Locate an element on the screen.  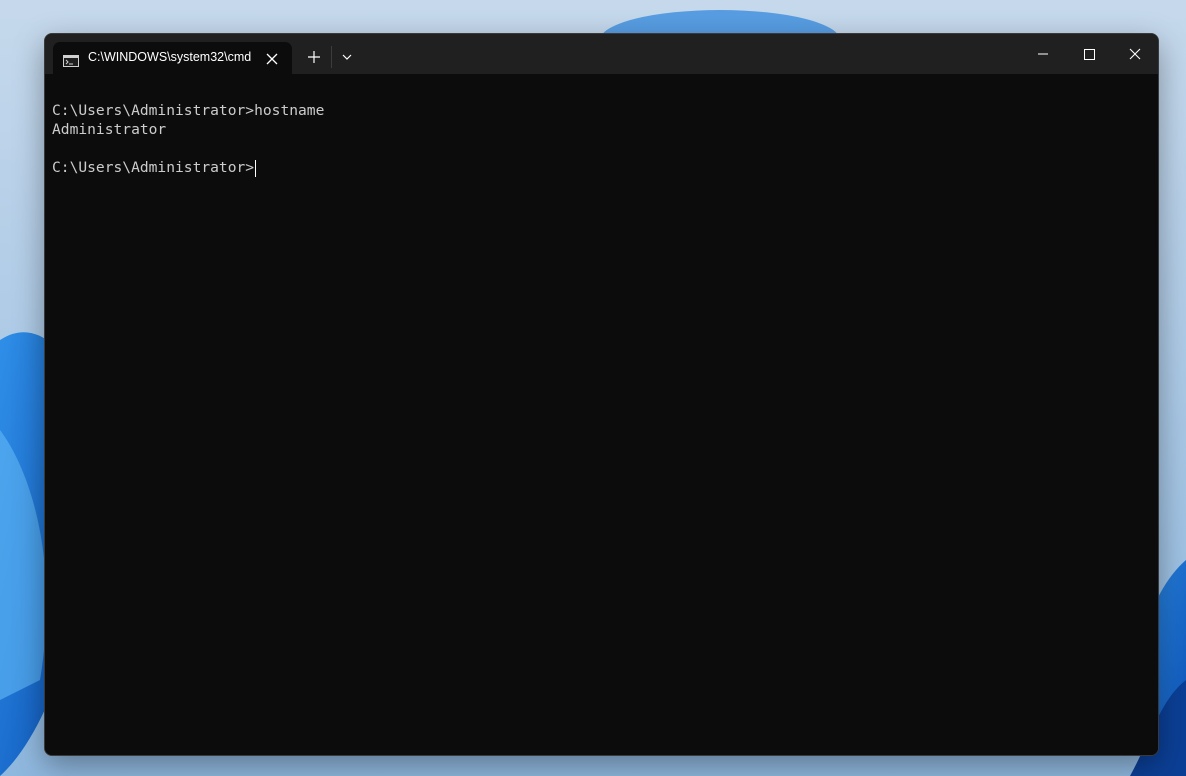
close-button is located at coordinates (1135, 54).